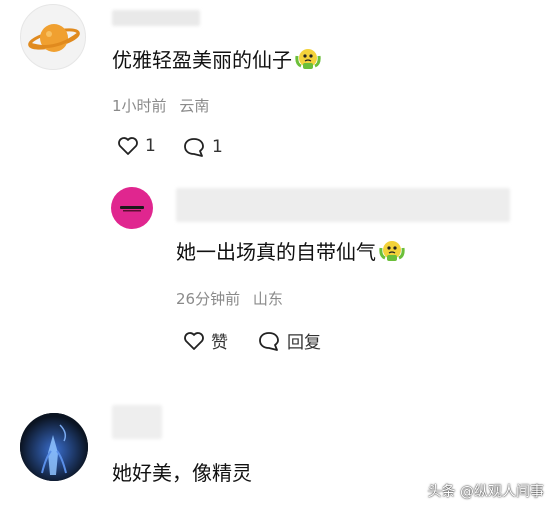 Image resolution: width=554 pixels, height=508 pixels. Describe the element at coordinates (139, 106) in the screenshot. I see `comment-time: 1小时前` at that location.